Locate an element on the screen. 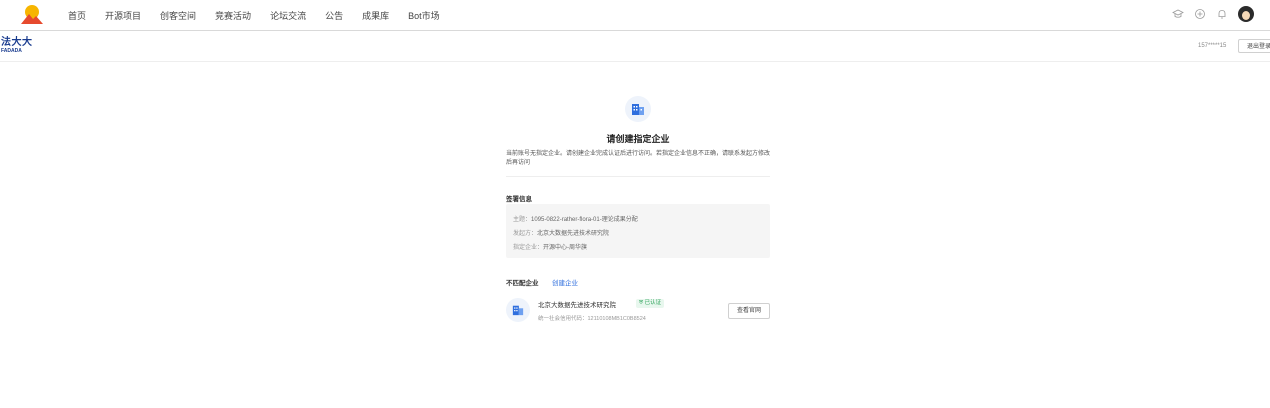 The image size is (1270, 408). plus-circle-icon is located at coordinates (1200, 14).